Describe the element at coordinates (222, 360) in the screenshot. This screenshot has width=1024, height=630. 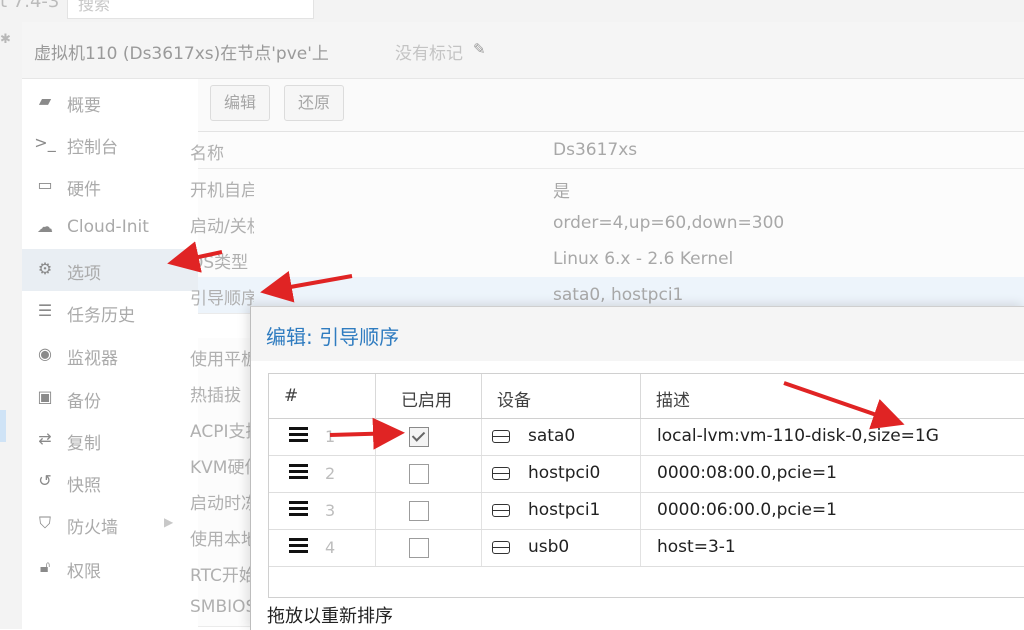
I see `option-key: 使用平板` at that location.